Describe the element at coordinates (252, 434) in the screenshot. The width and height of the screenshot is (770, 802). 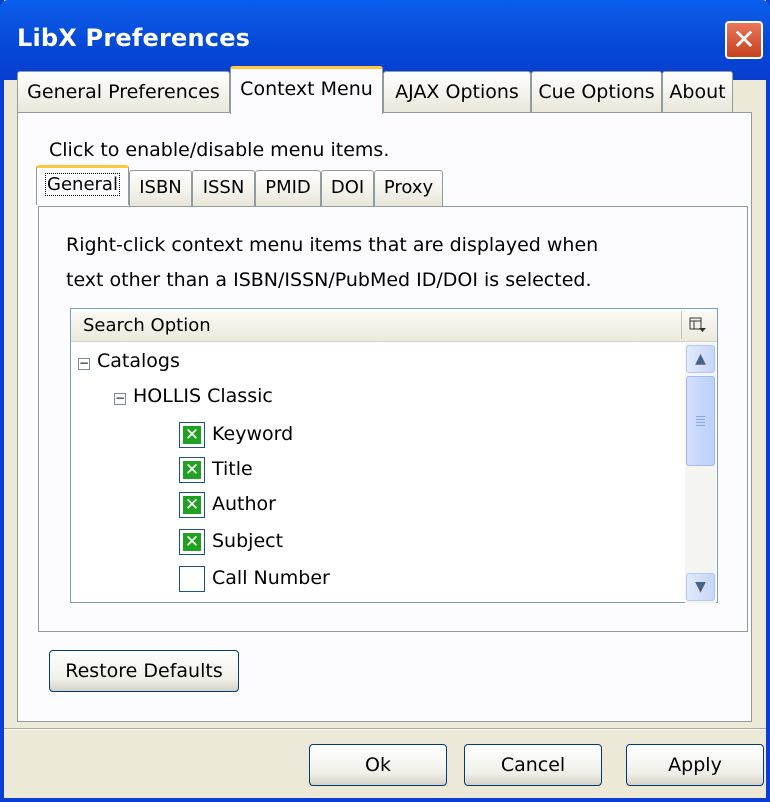
I see `keyword-label: Keyword` at that location.